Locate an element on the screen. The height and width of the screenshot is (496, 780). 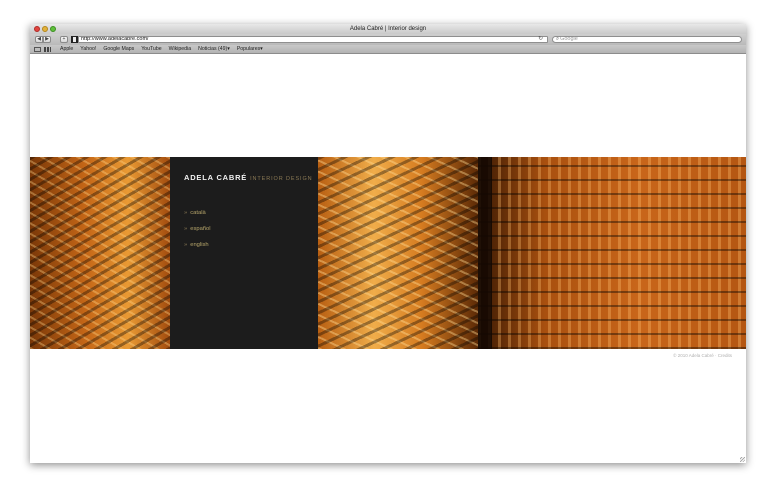
copyright-footer: © 2010 Adela Cabré · Credits is located at coordinates (702, 355).